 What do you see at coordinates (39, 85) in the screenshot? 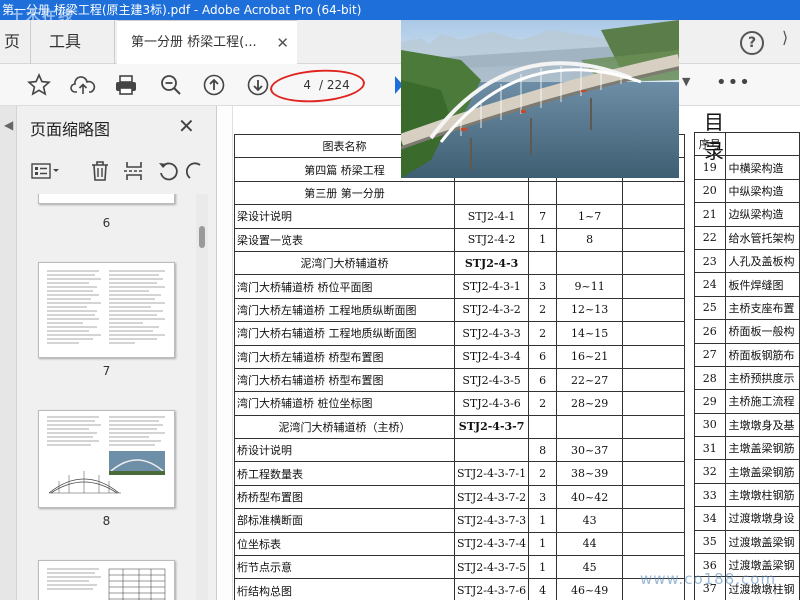
I see `bookmark-star-icon` at bounding box center [39, 85].